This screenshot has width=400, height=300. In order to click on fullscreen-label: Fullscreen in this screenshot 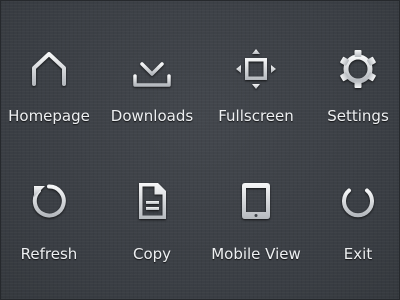, I will do `click(256, 116)`.